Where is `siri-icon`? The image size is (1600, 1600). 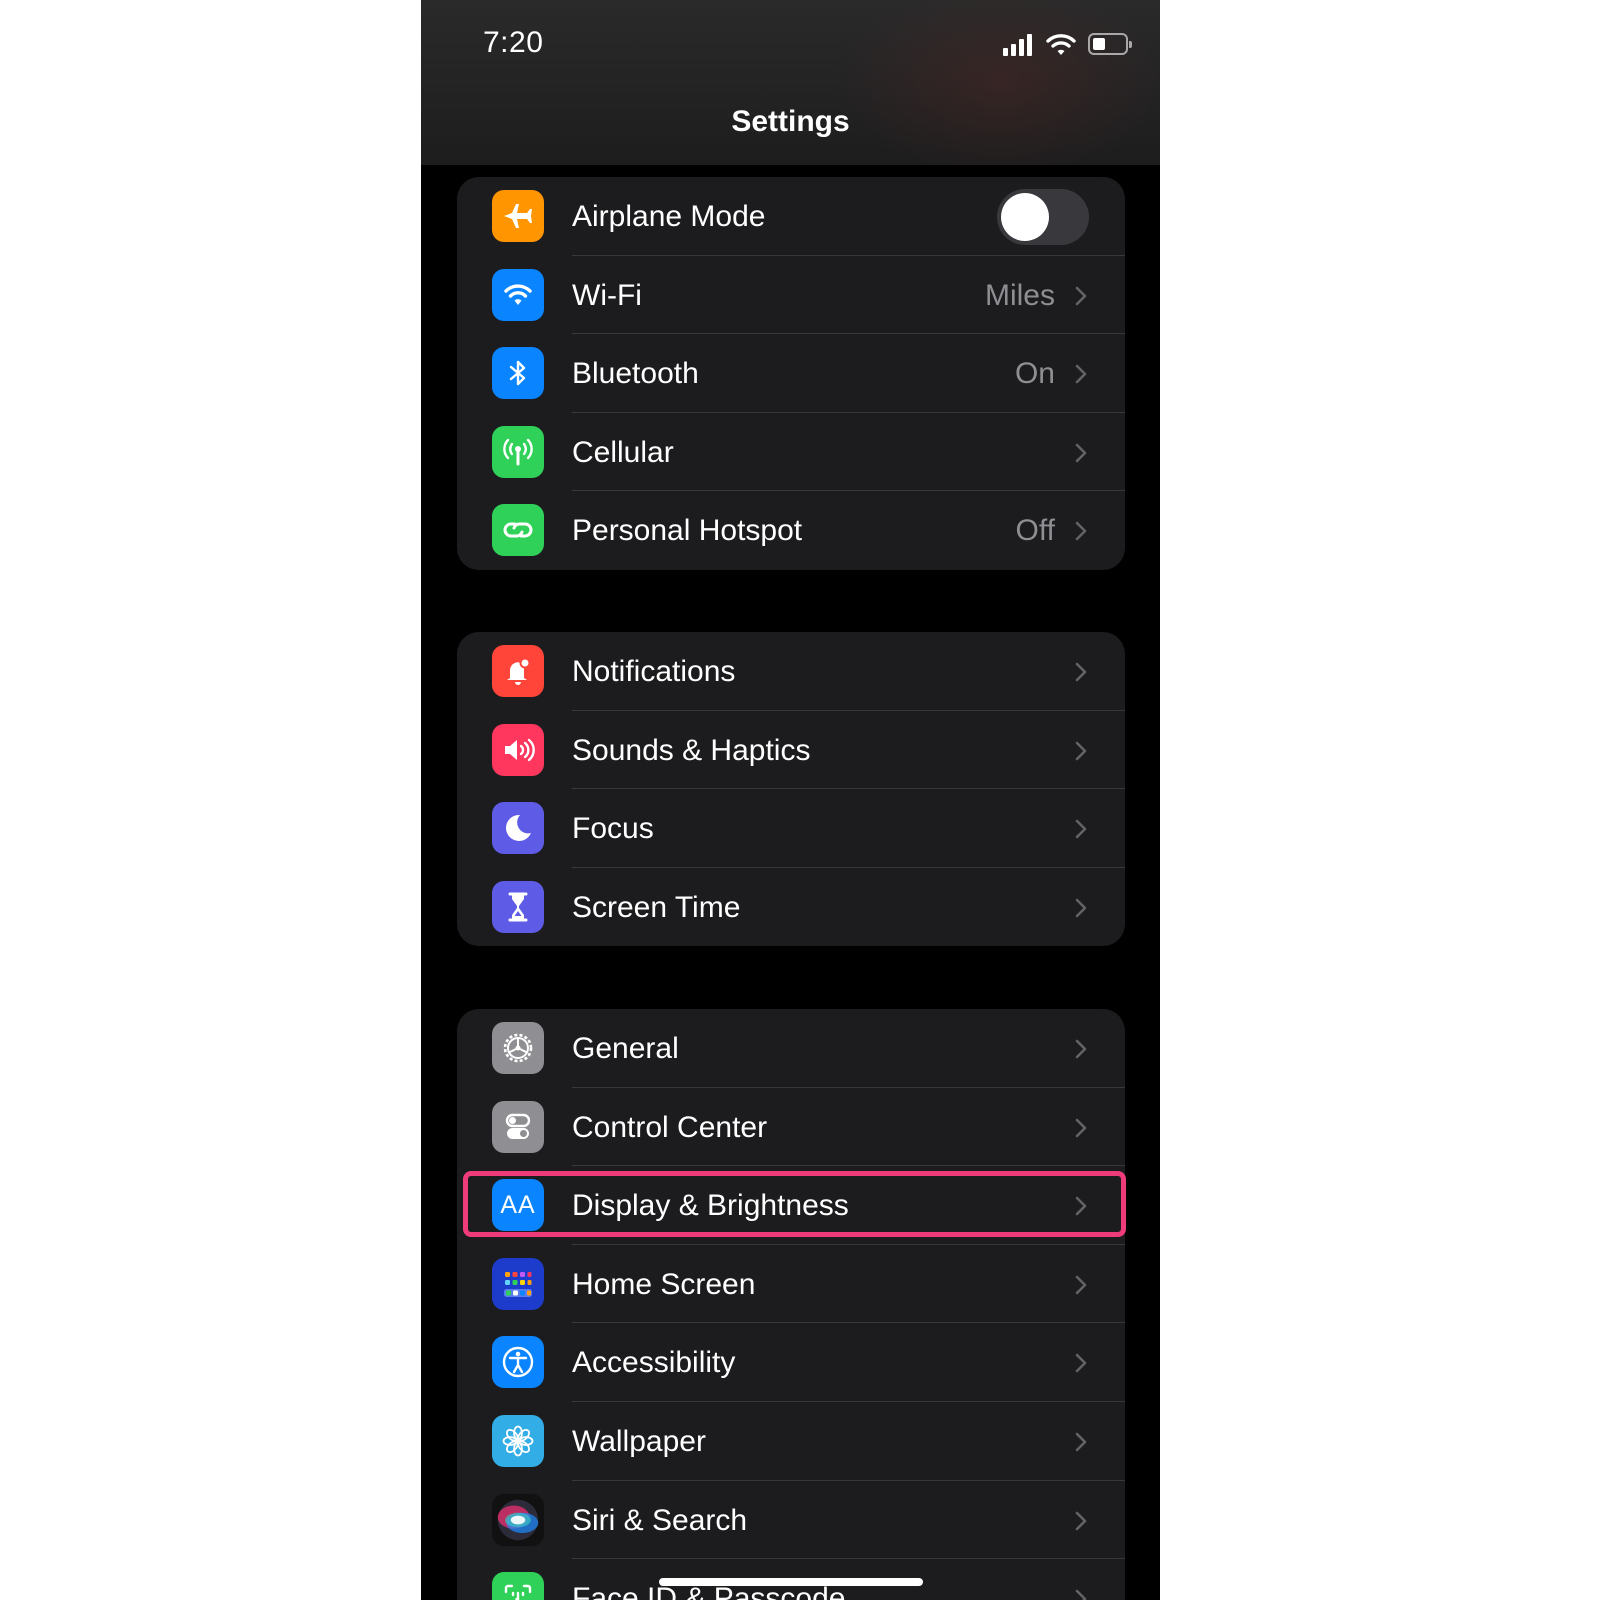
siri-icon is located at coordinates (518, 1519).